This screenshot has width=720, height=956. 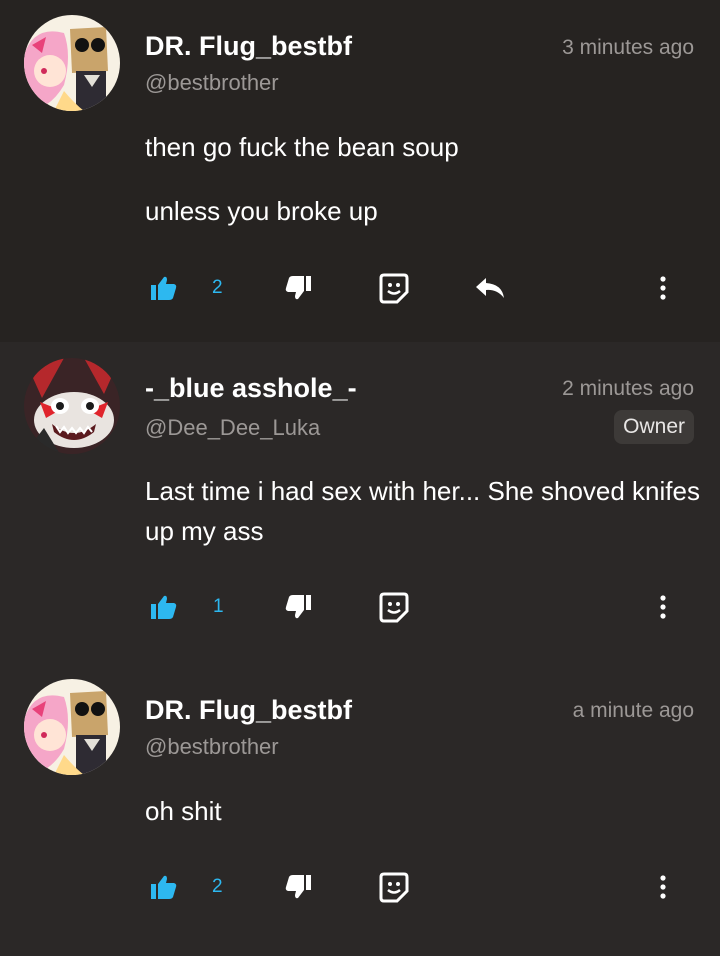 I want to click on timestamp: 2 minutes ago, so click(x=628, y=388).